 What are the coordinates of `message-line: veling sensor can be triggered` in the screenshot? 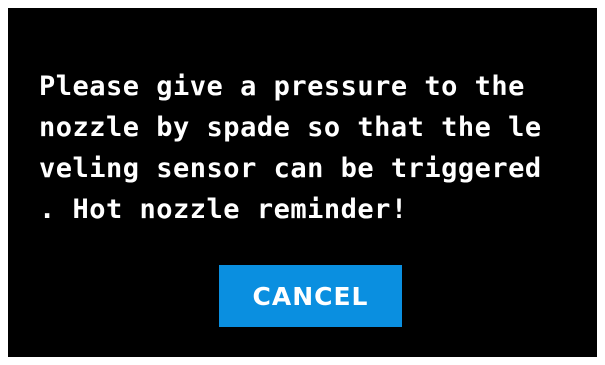 It's located at (290, 168).